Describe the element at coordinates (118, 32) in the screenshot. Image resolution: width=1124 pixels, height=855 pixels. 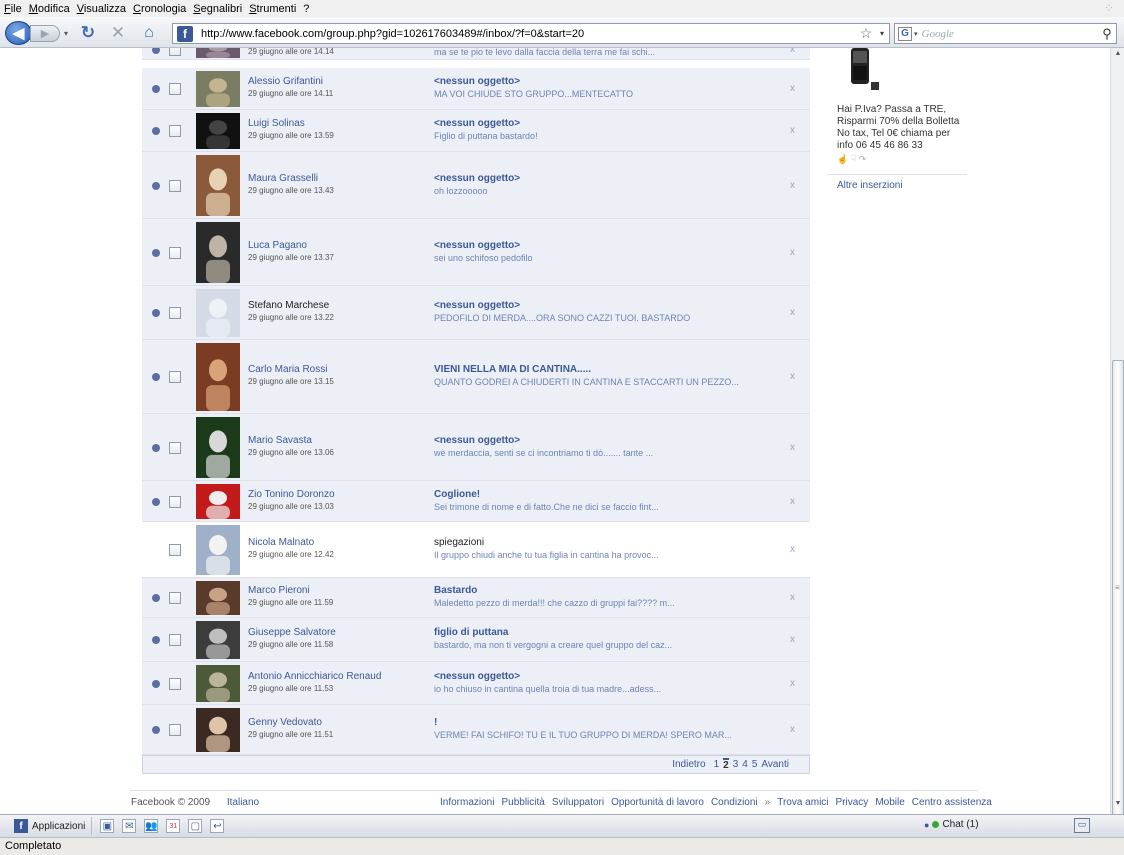
I see `stop-button: ✕` at that location.